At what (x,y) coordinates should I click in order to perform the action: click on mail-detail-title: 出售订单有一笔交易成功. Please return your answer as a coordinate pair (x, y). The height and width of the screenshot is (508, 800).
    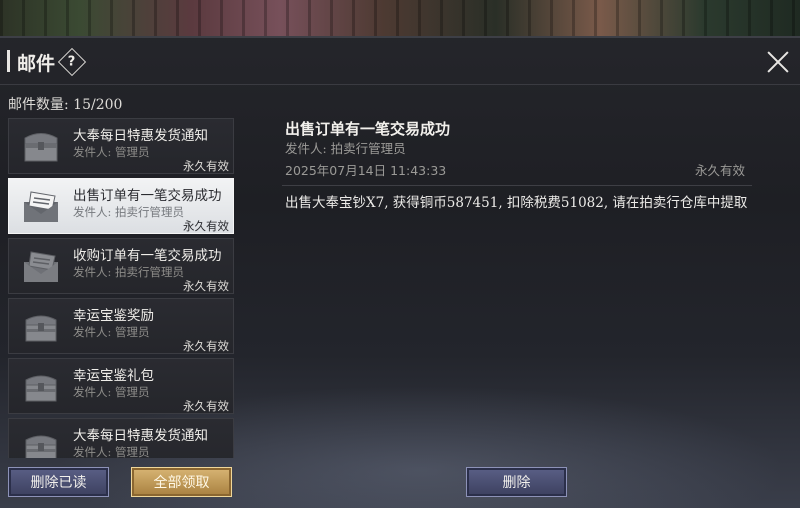
    Looking at the image, I should click on (368, 129).